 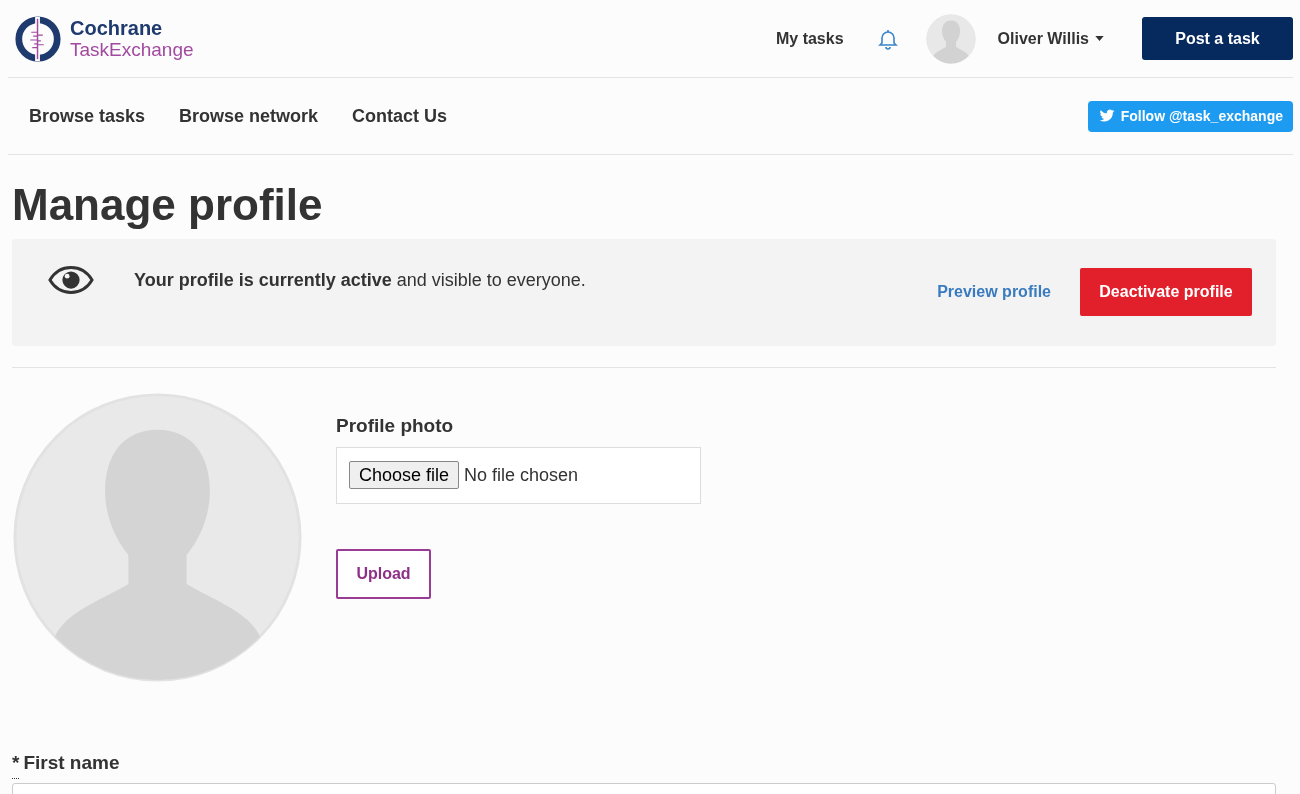 What do you see at coordinates (249, 116) in the screenshot?
I see `nav-link: Browse network` at bounding box center [249, 116].